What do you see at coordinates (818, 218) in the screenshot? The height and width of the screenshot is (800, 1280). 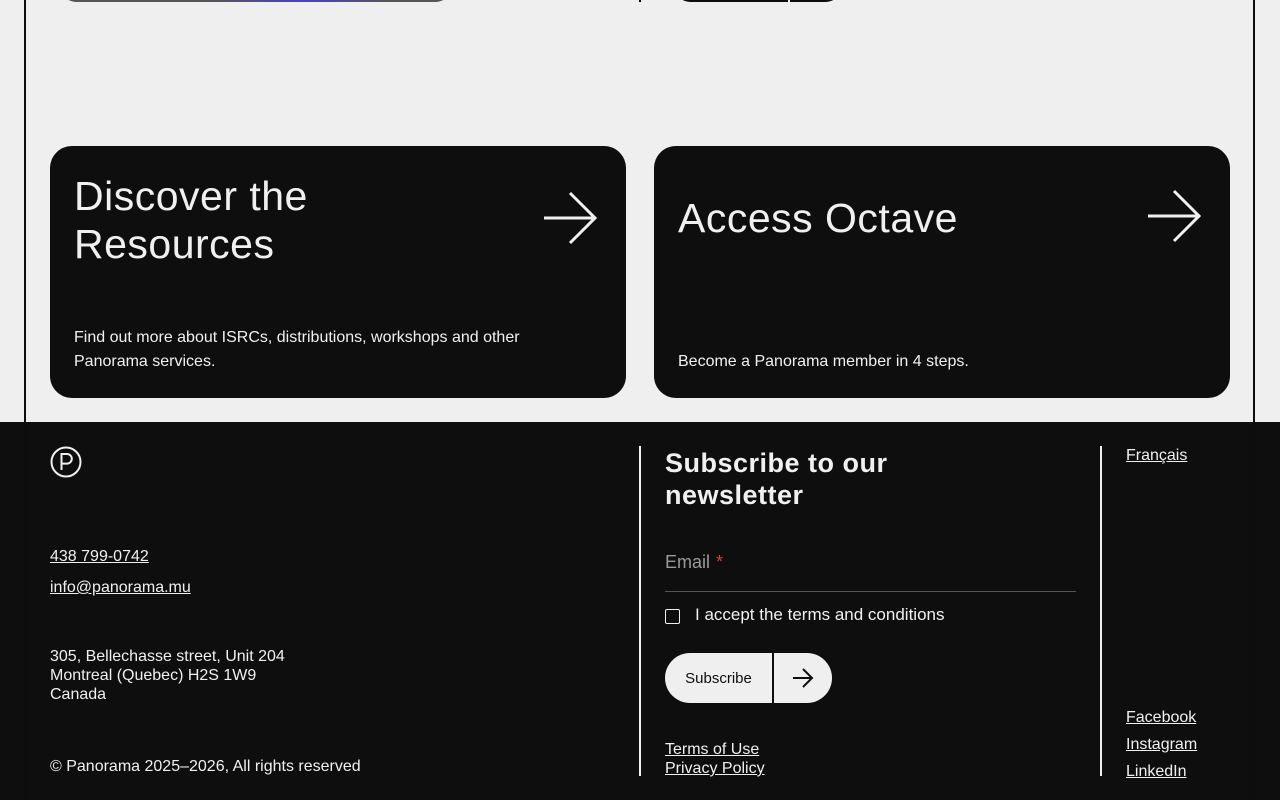 I see `octave-card-title: Access Octave` at bounding box center [818, 218].